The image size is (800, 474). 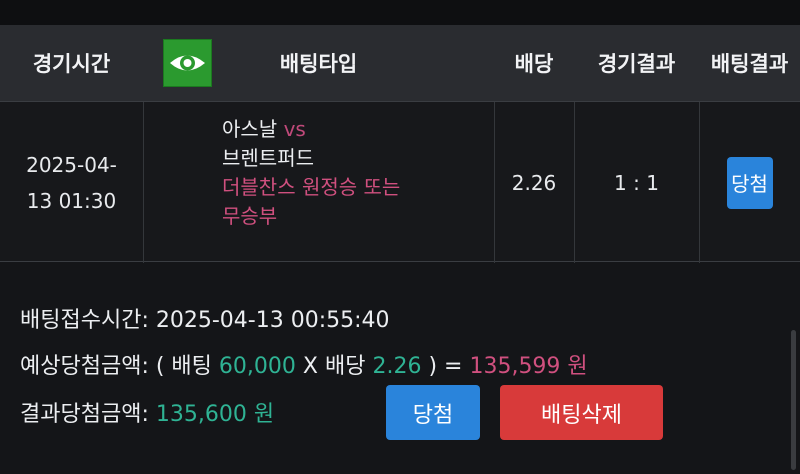 What do you see at coordinates (143, 182) in the screenshot?
I see `column-divider` at bounding box center [143, 182].